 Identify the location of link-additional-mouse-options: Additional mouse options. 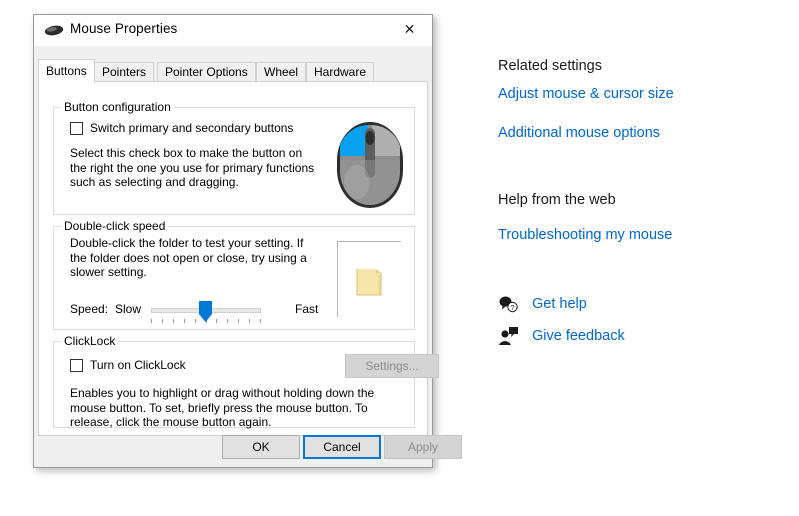
(579, 133).